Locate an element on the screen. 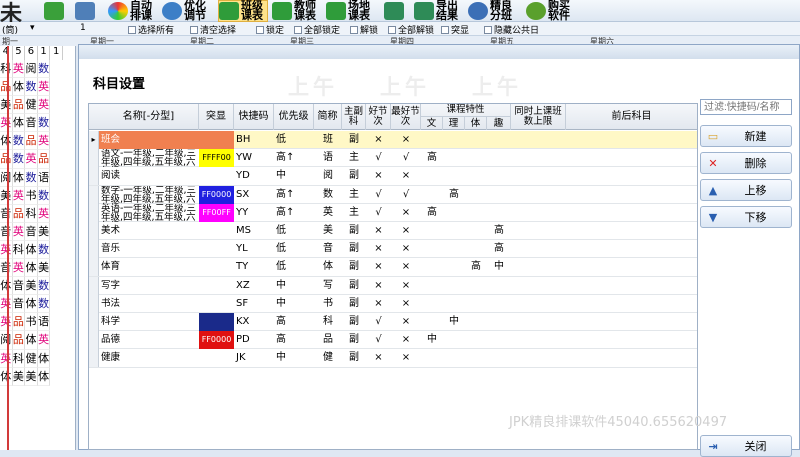 The image size is (800, 457). cell-name: 班会 is located at coordinates (149, 140).